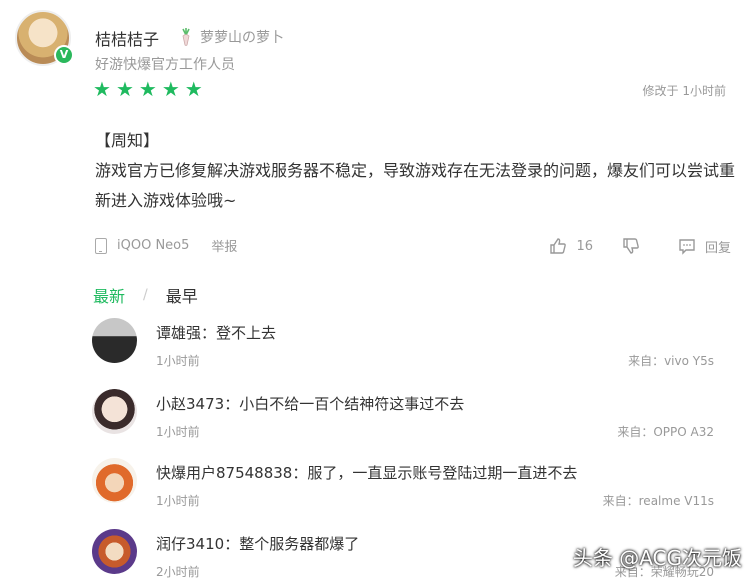  What do you see at coordinates (190, 544) in the screenshot?
I see `reply-user: 润仔3410` at bounding box center [190, 544].